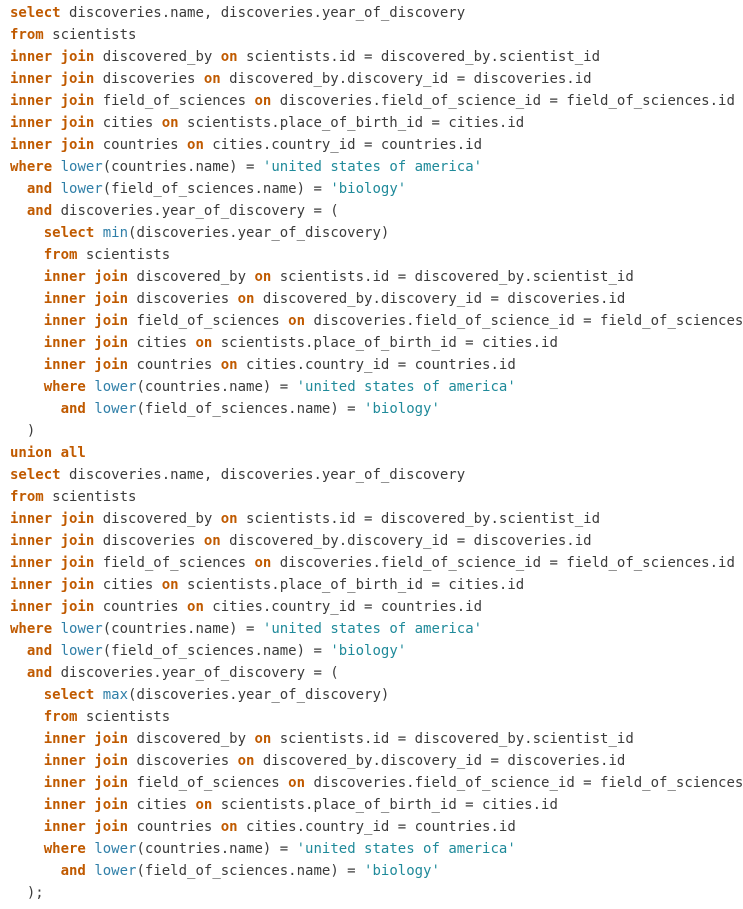  What do you see at coordinates (343, 145) in the screenshot?
I see `sql-text: cities.country_id = countries.id` at bounding box center [343, 145].